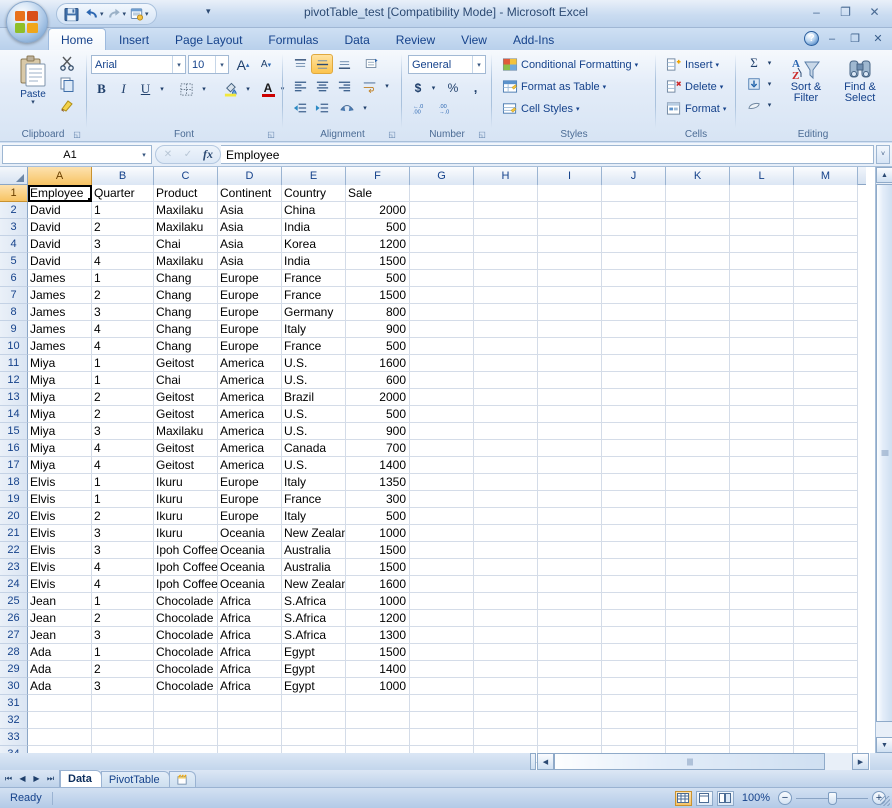 This screenshot has height=808, width=892. I want to click on cell-C27: Chocolade, so click(186, 635).